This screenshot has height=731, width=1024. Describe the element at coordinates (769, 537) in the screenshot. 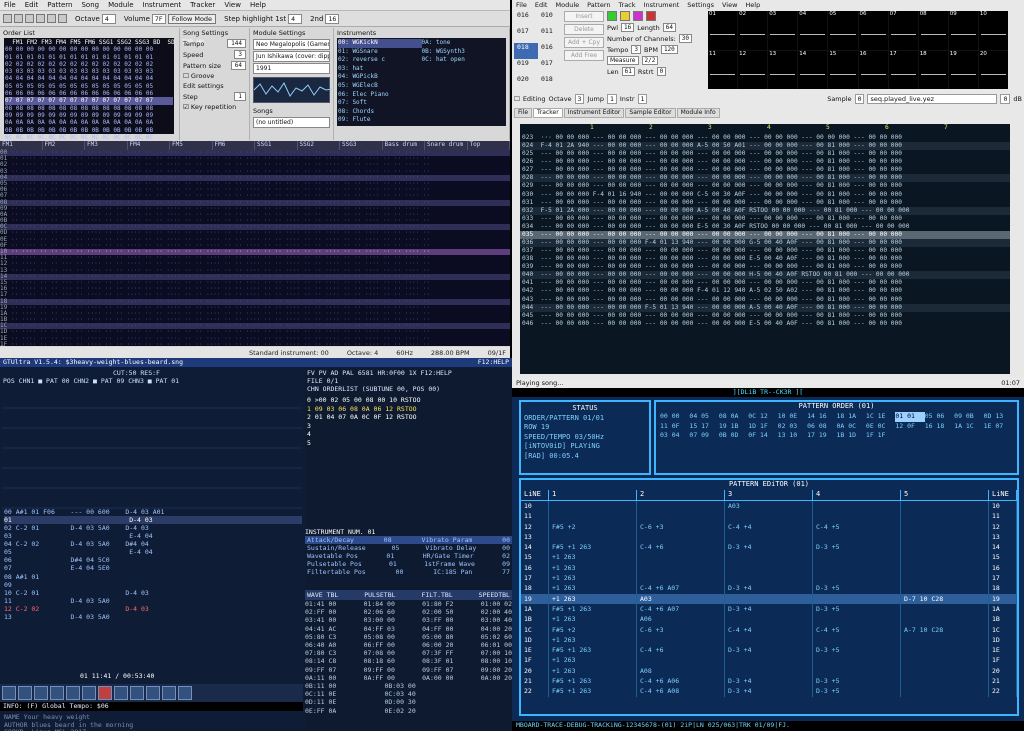

I see `editor-row: 13 13` at that location.